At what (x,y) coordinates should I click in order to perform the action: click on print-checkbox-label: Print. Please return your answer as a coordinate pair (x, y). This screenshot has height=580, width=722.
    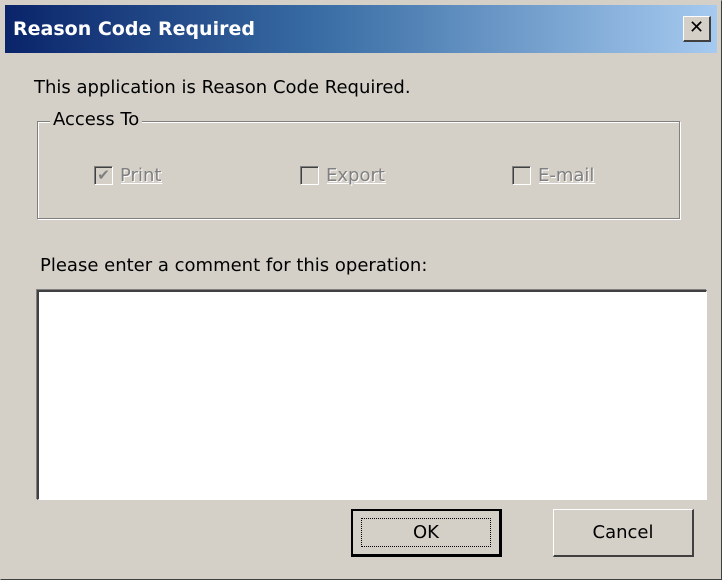
    Looking at the image, I should click on (141, 175).